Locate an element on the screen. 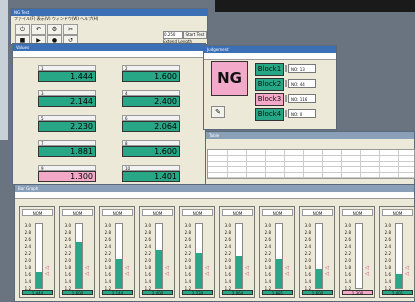 Image resolution: width=415 pixels, height=302 pixels. value-tile: 6 2.064 is located at coordinates (151, 123).